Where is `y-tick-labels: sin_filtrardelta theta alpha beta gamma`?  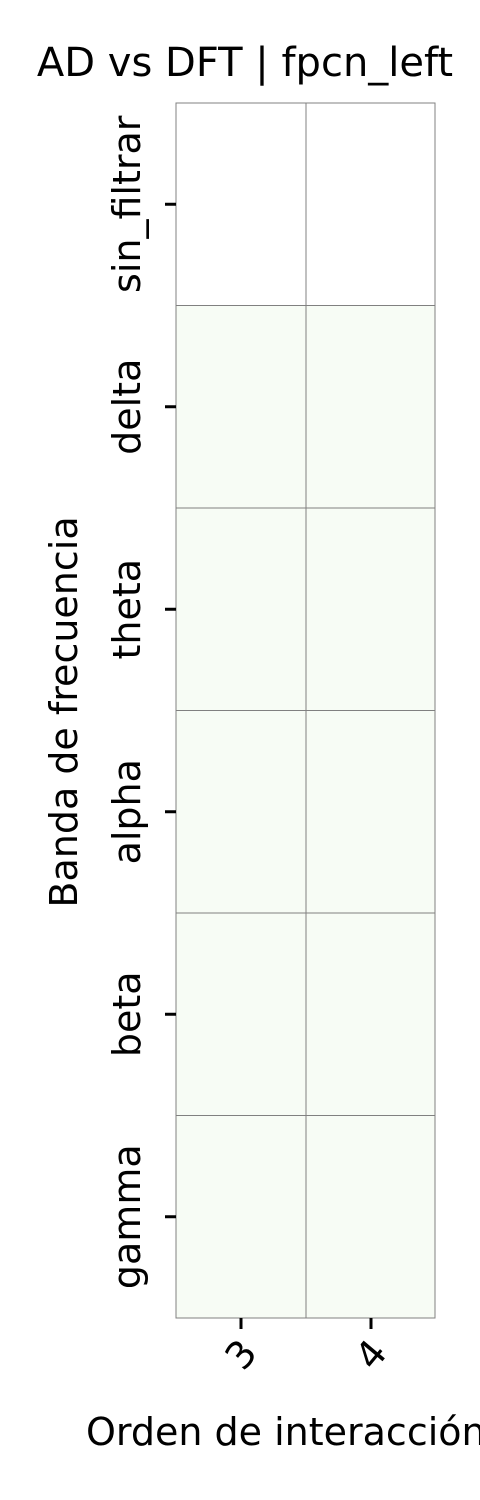
y-tick-labels: sin_filtrardelta theta alpha beta gamma is located at coordinates (127, 702).